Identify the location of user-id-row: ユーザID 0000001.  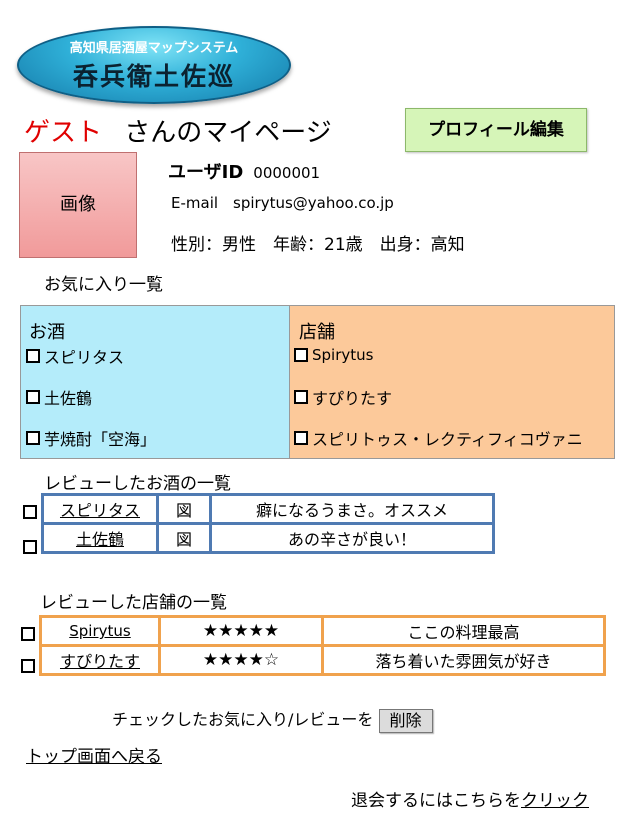
(244, 171).